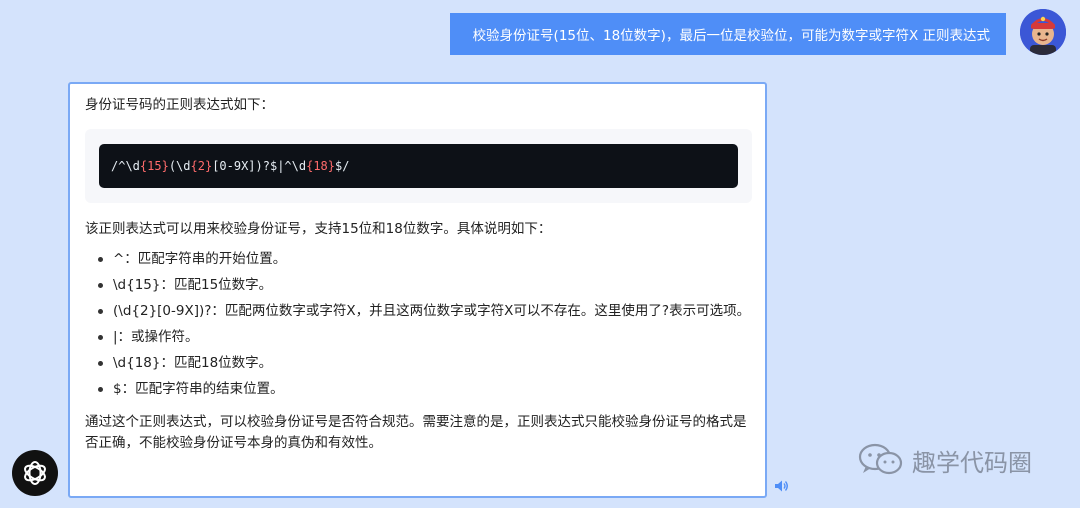  Describe the element at coordinates (201, 166) in the screenshot. I see `code-quantifier: {2}` at that location.